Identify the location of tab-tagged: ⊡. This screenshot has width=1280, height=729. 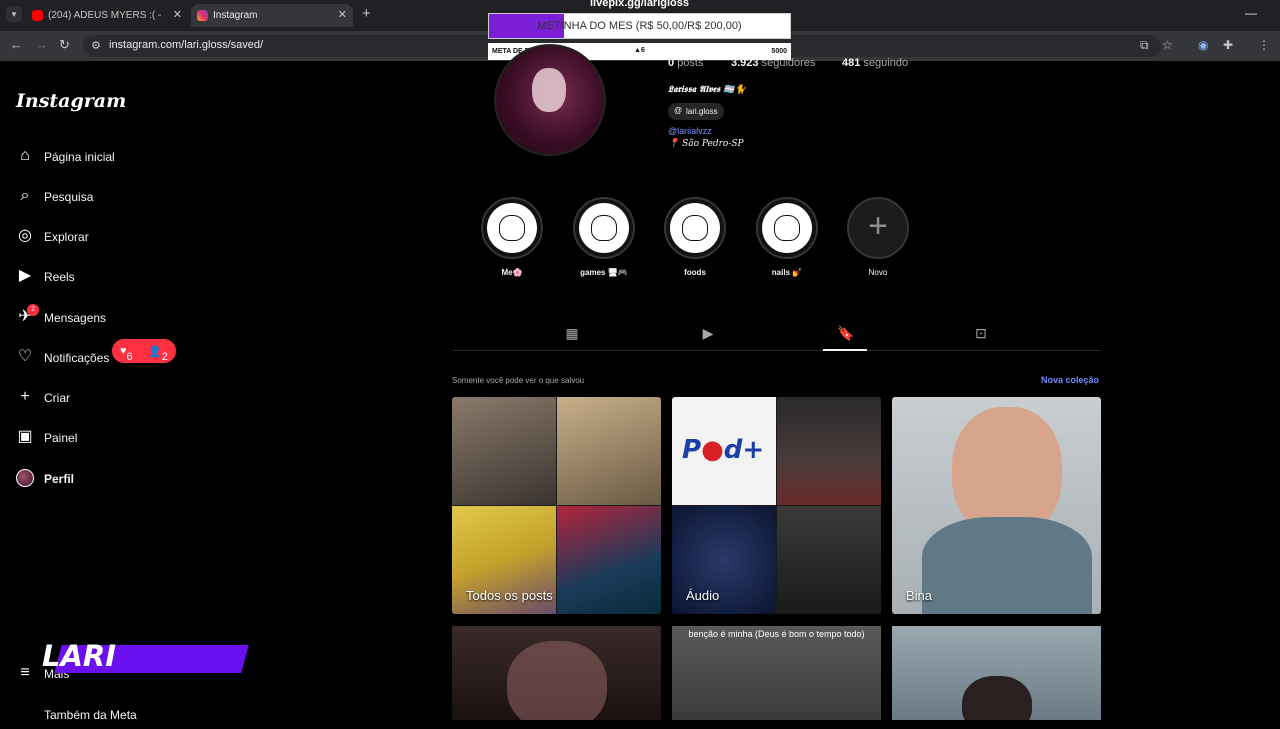
(981, 333).